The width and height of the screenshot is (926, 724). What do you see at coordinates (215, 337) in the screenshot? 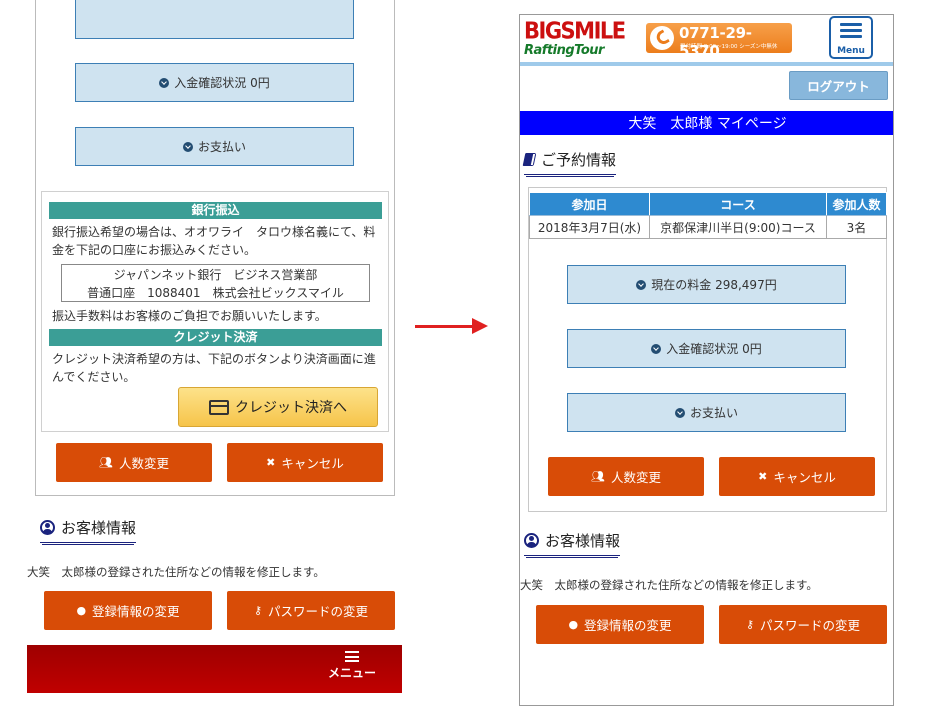
I see `credit-heading: クレジット決済` at bounding box center [215, 337].